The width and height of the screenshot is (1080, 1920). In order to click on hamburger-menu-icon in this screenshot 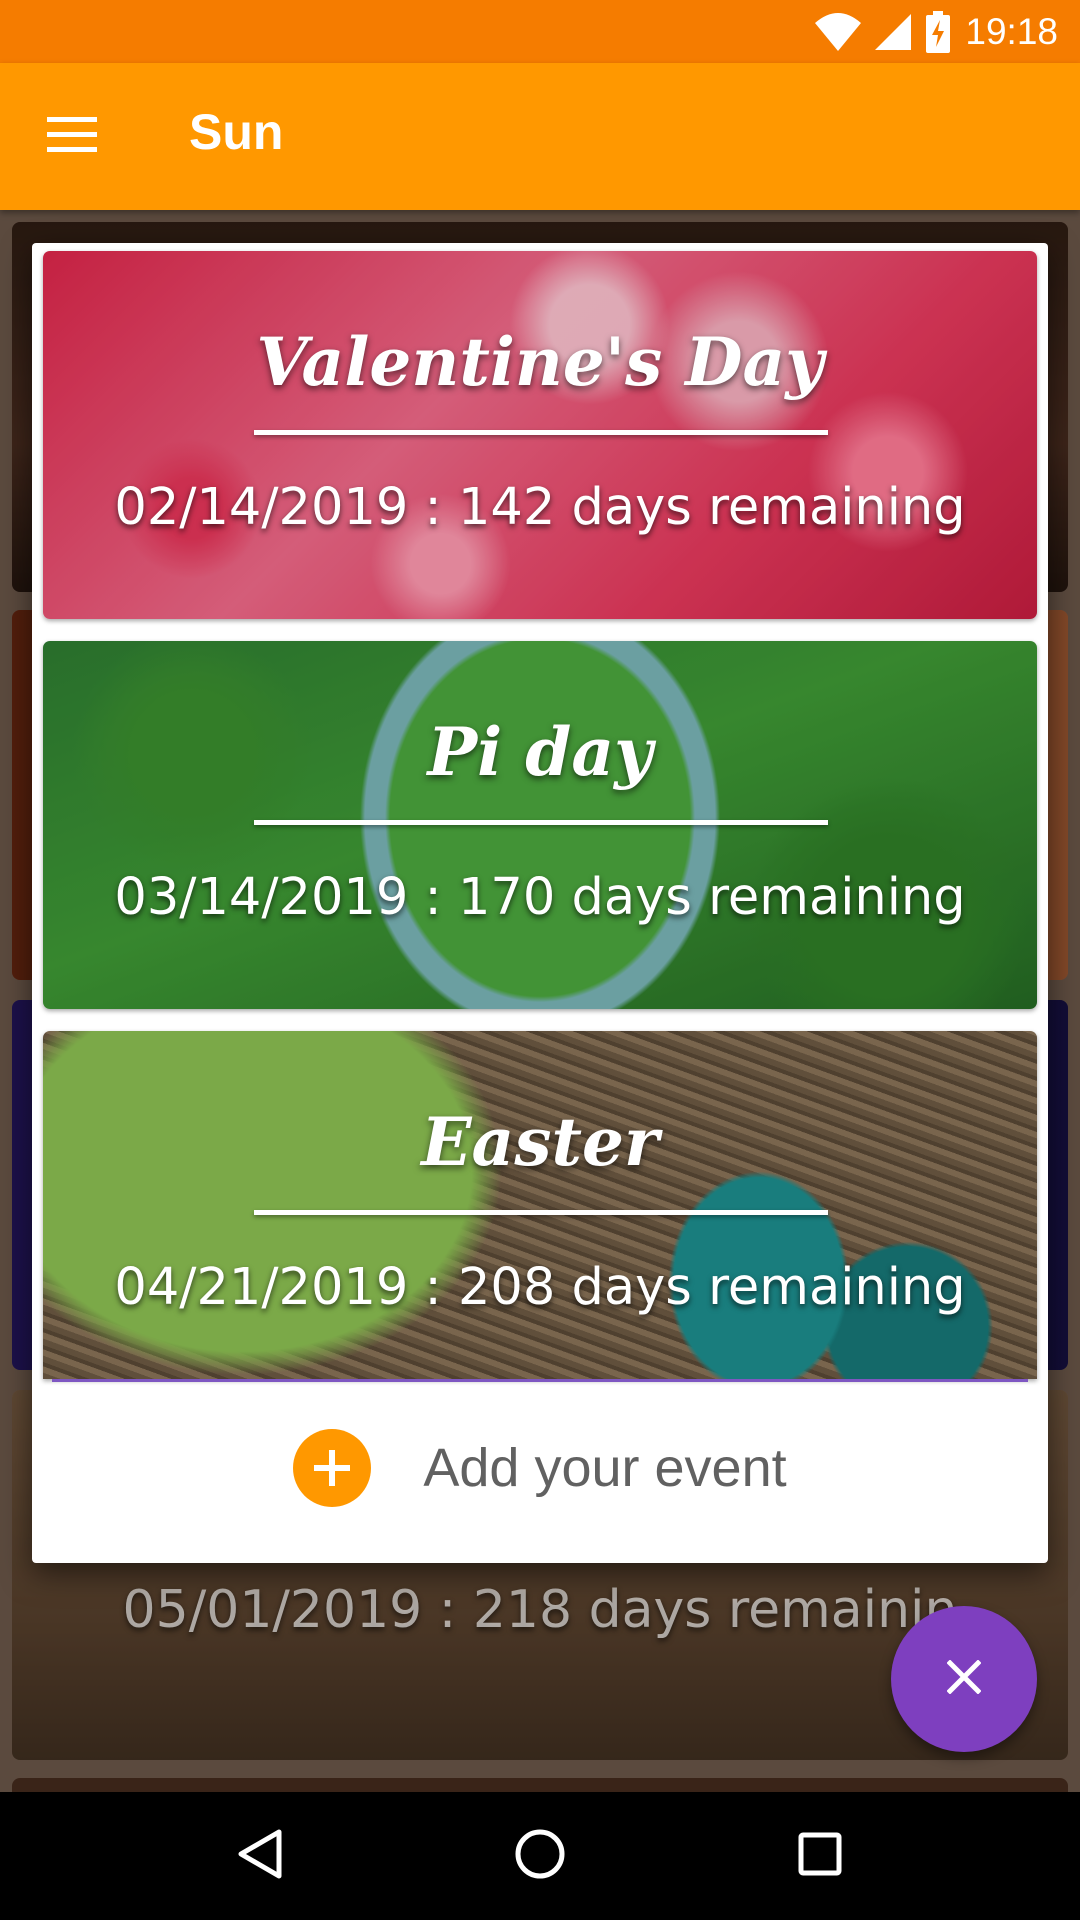, I will do `click(72, 137)`.